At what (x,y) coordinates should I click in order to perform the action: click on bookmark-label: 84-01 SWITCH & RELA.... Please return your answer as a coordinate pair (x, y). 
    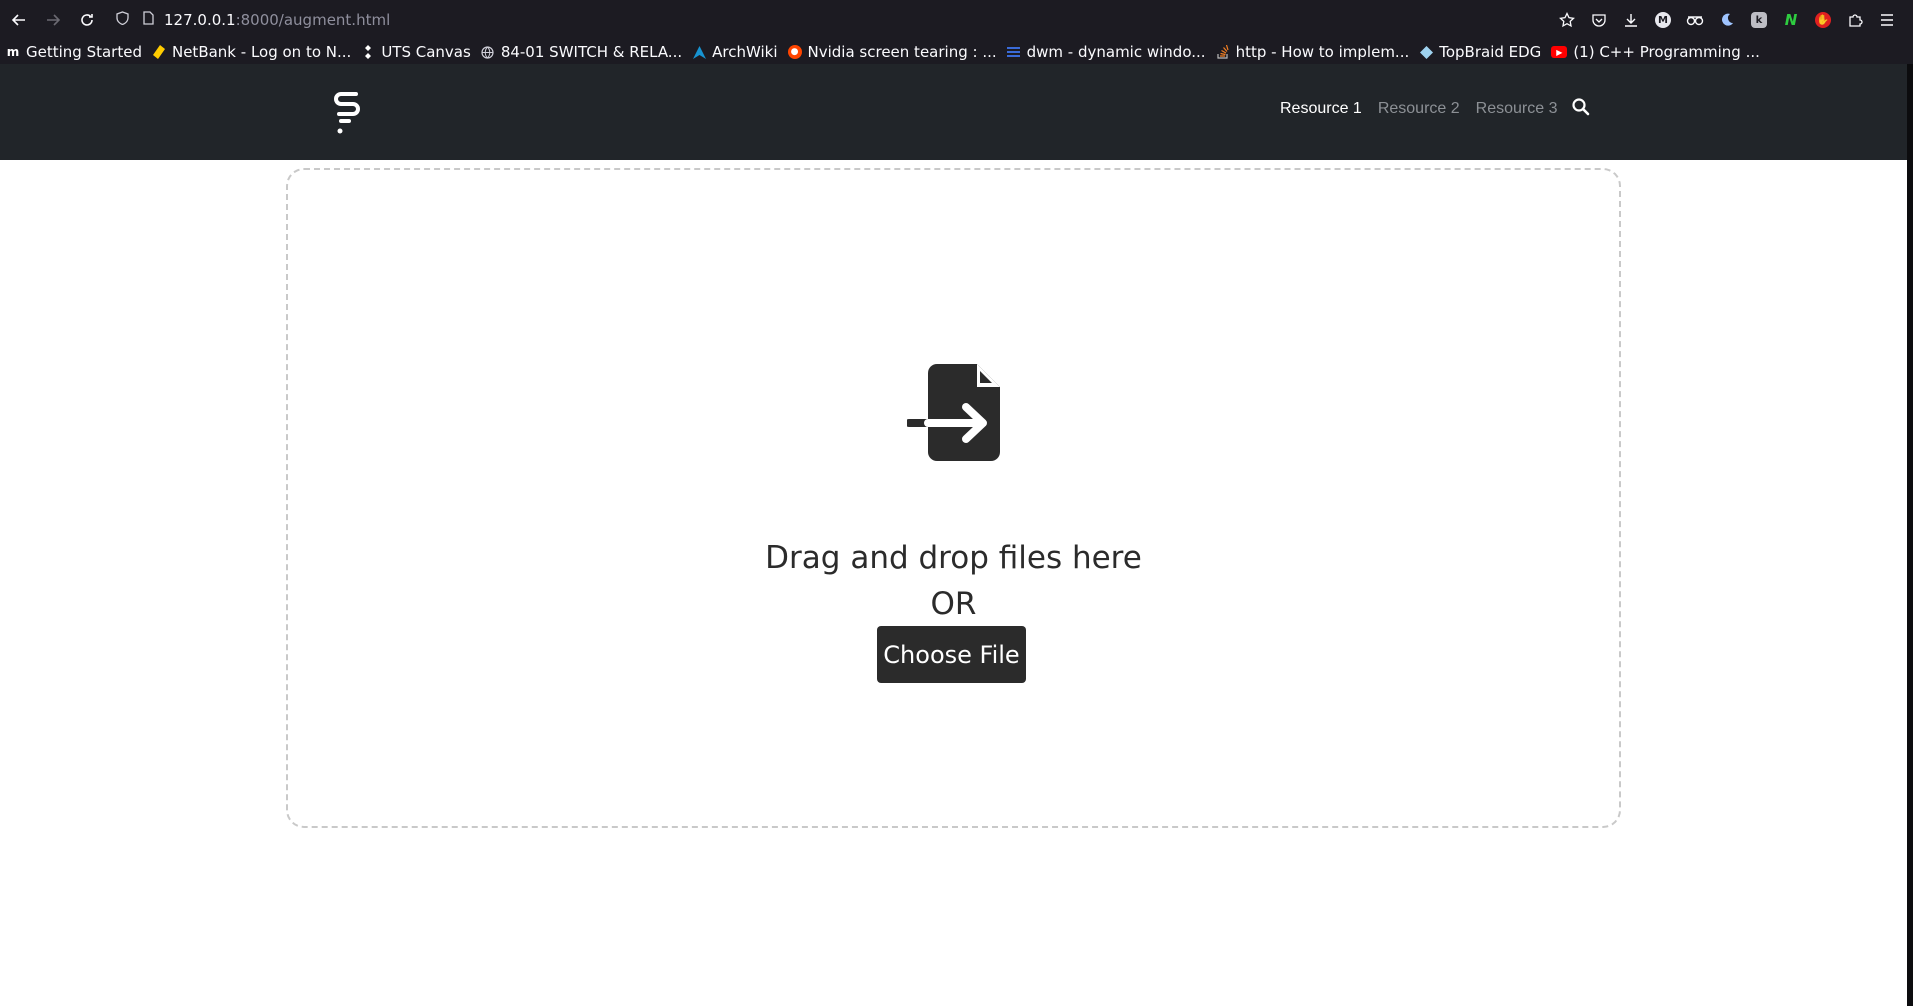
    Looking at the image, I should click on (591, 52).